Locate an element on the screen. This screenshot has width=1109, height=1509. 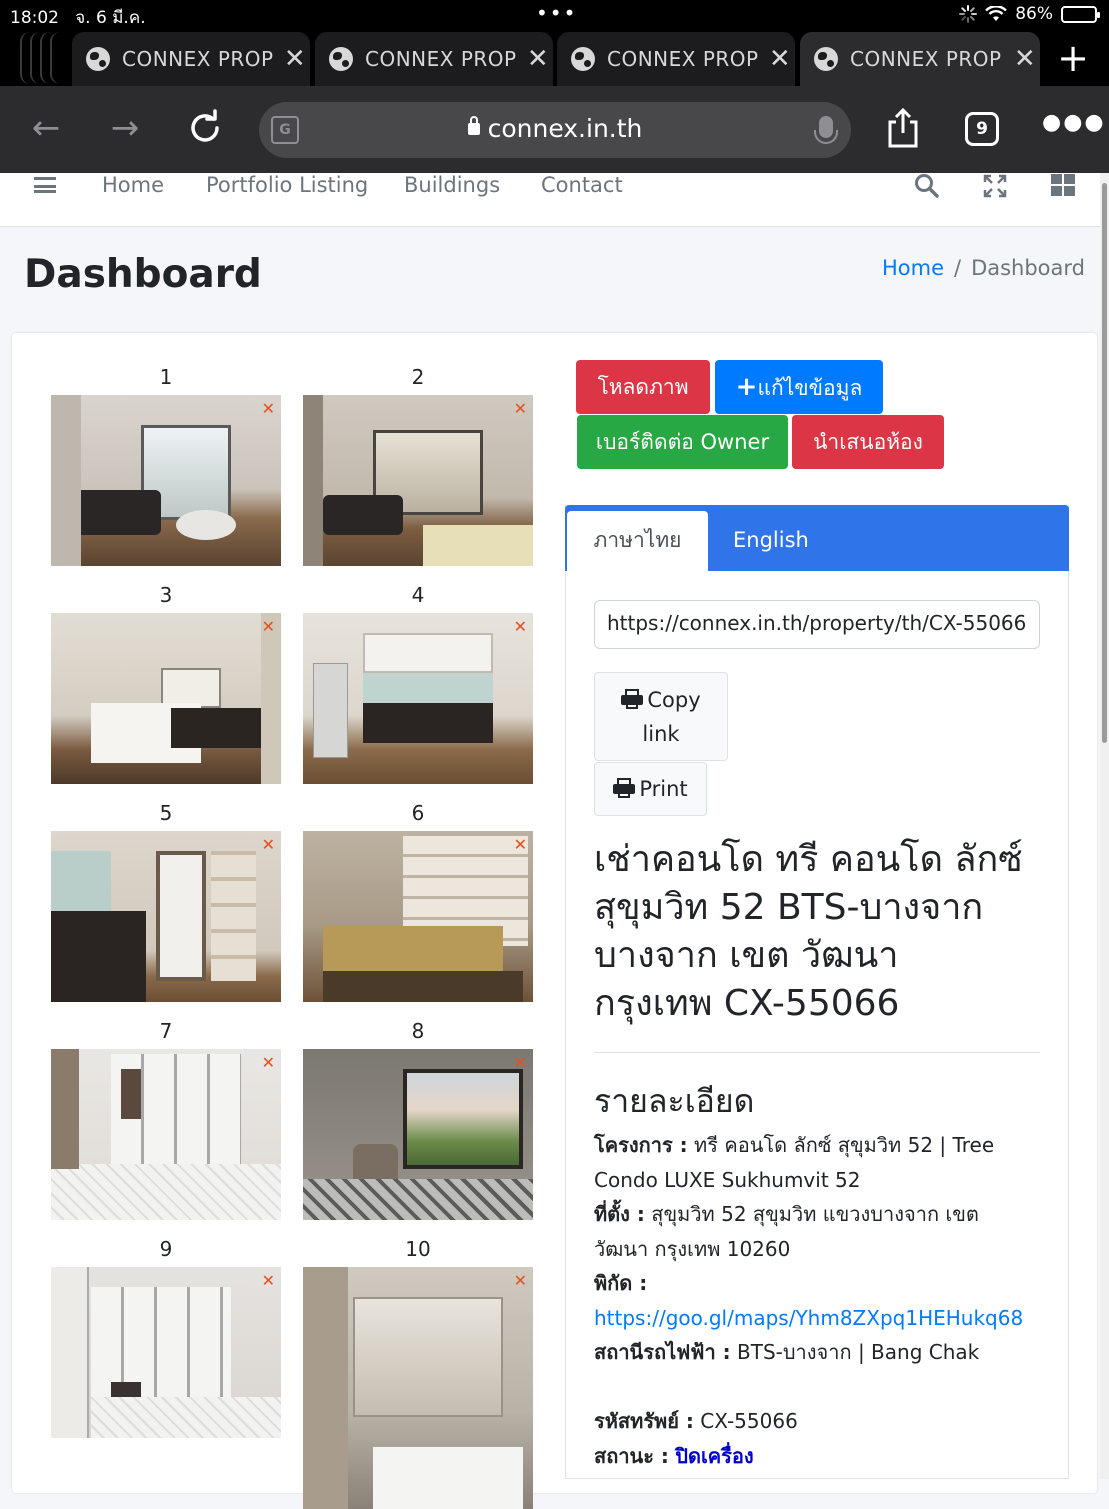
new-tab-icon: + is located at coordinates (1073, 58).